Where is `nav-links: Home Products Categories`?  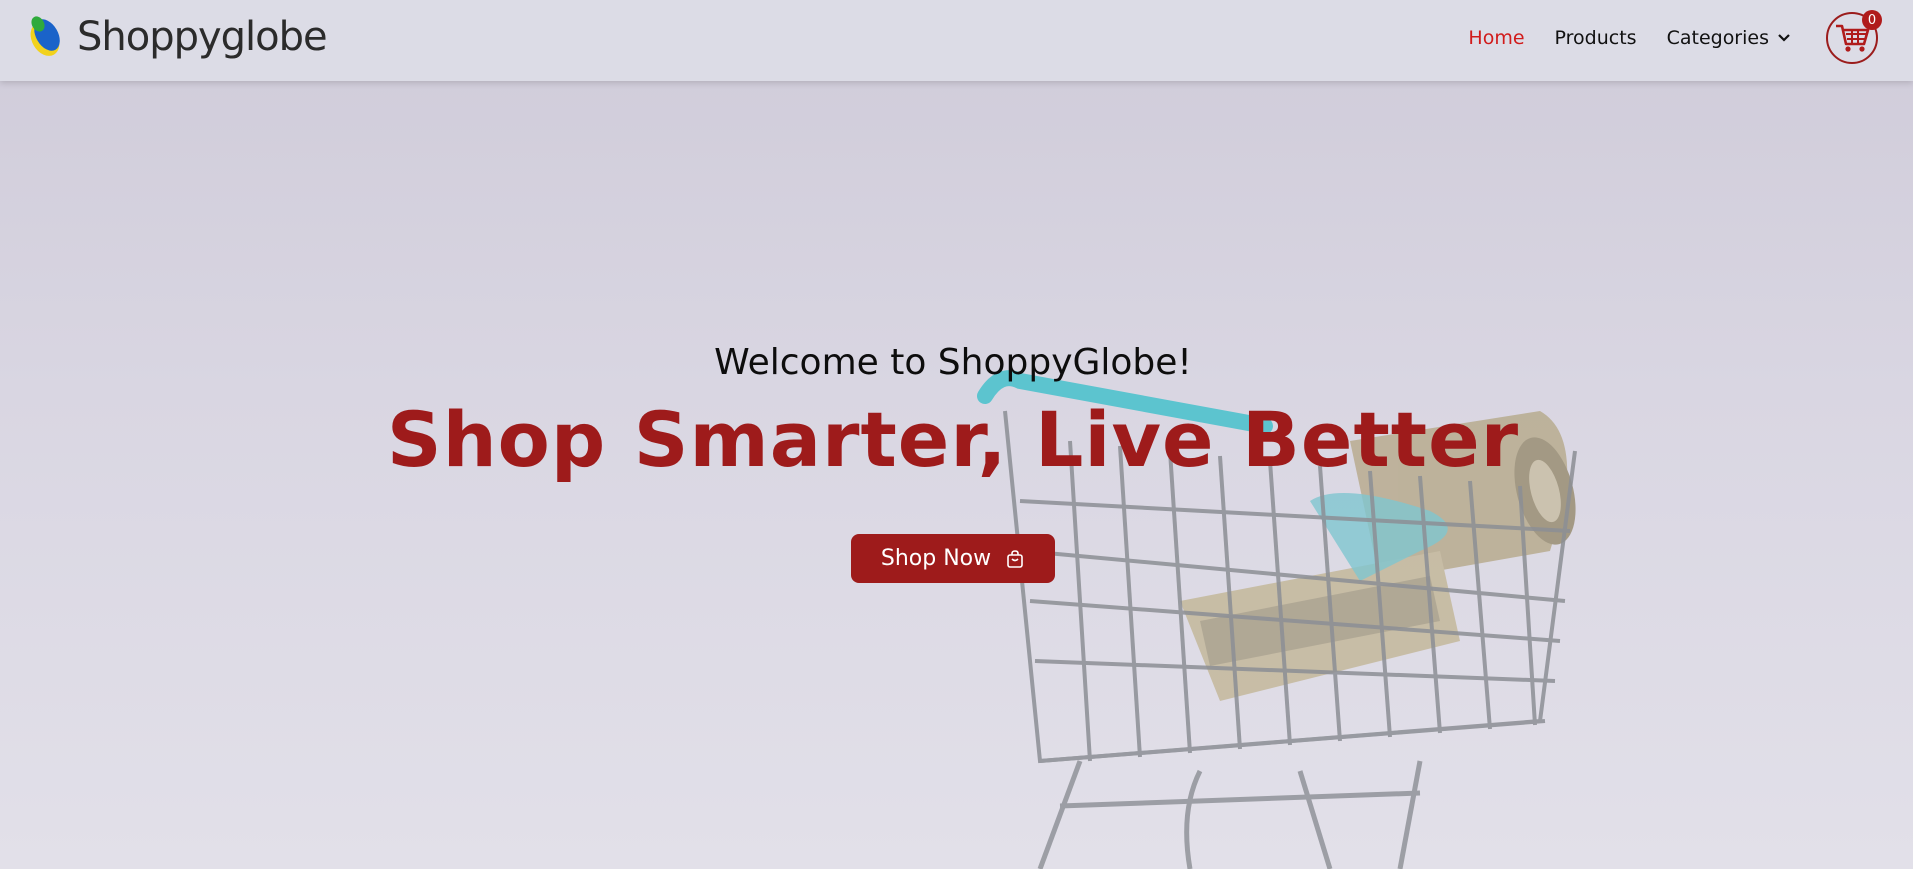
nav-links: Home Products Categories is located at coordinates (1614, 38).